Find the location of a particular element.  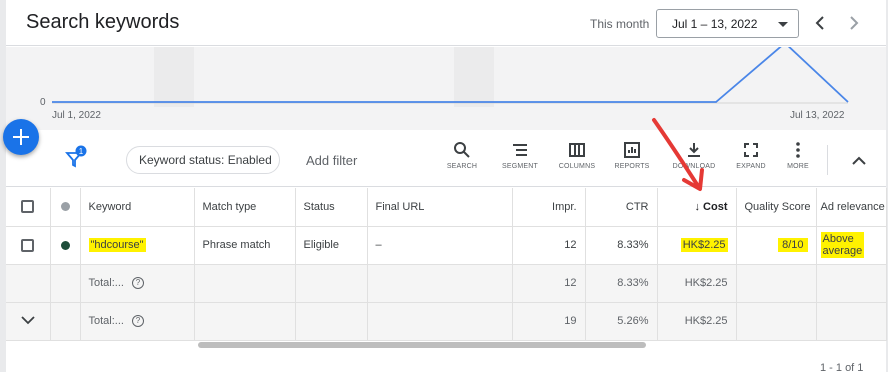

expand-icon is located at coordinates (751, 150).